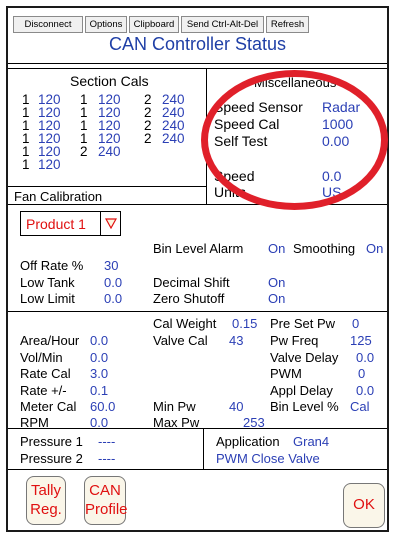 This screenshot has height=538, width=395. What do you see at coordinates (109, 81) in the screenshot?
I see `section-cals-header: Section Cals` at bounding box center [109, 81].